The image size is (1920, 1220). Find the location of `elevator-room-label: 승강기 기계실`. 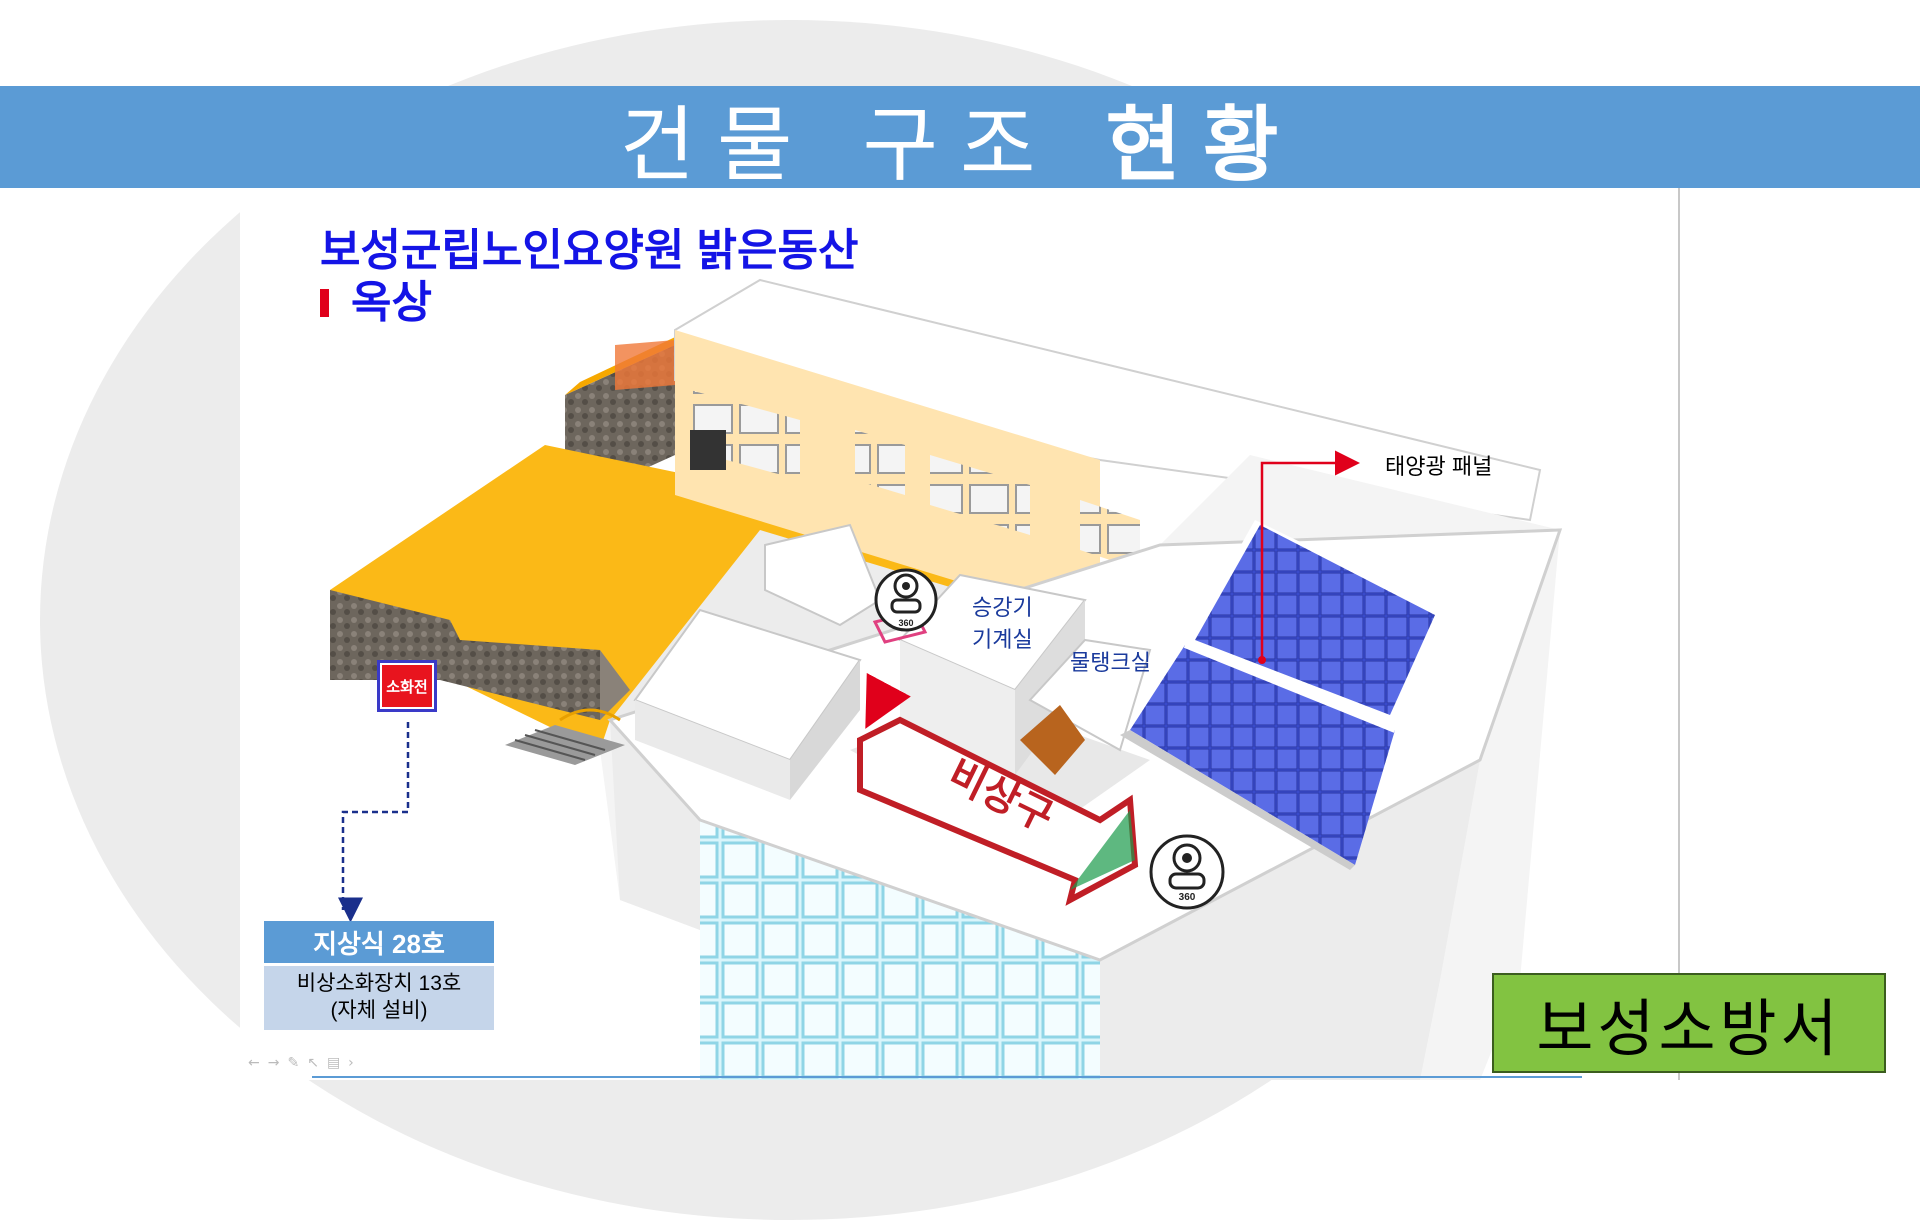

elevator-room-label: 승강기 기계실 is located at coordinates (1002, 622).